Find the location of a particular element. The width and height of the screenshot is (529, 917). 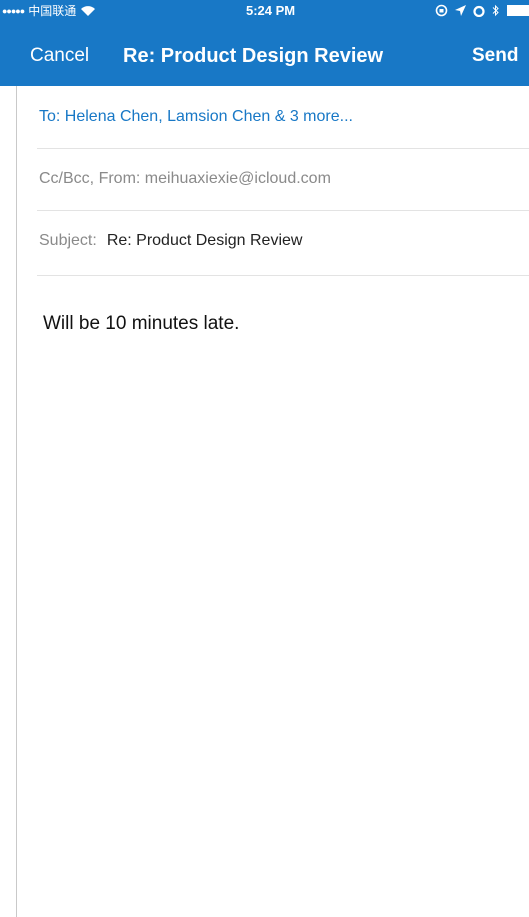

alarm-icon is located at coordinates (479, 11).